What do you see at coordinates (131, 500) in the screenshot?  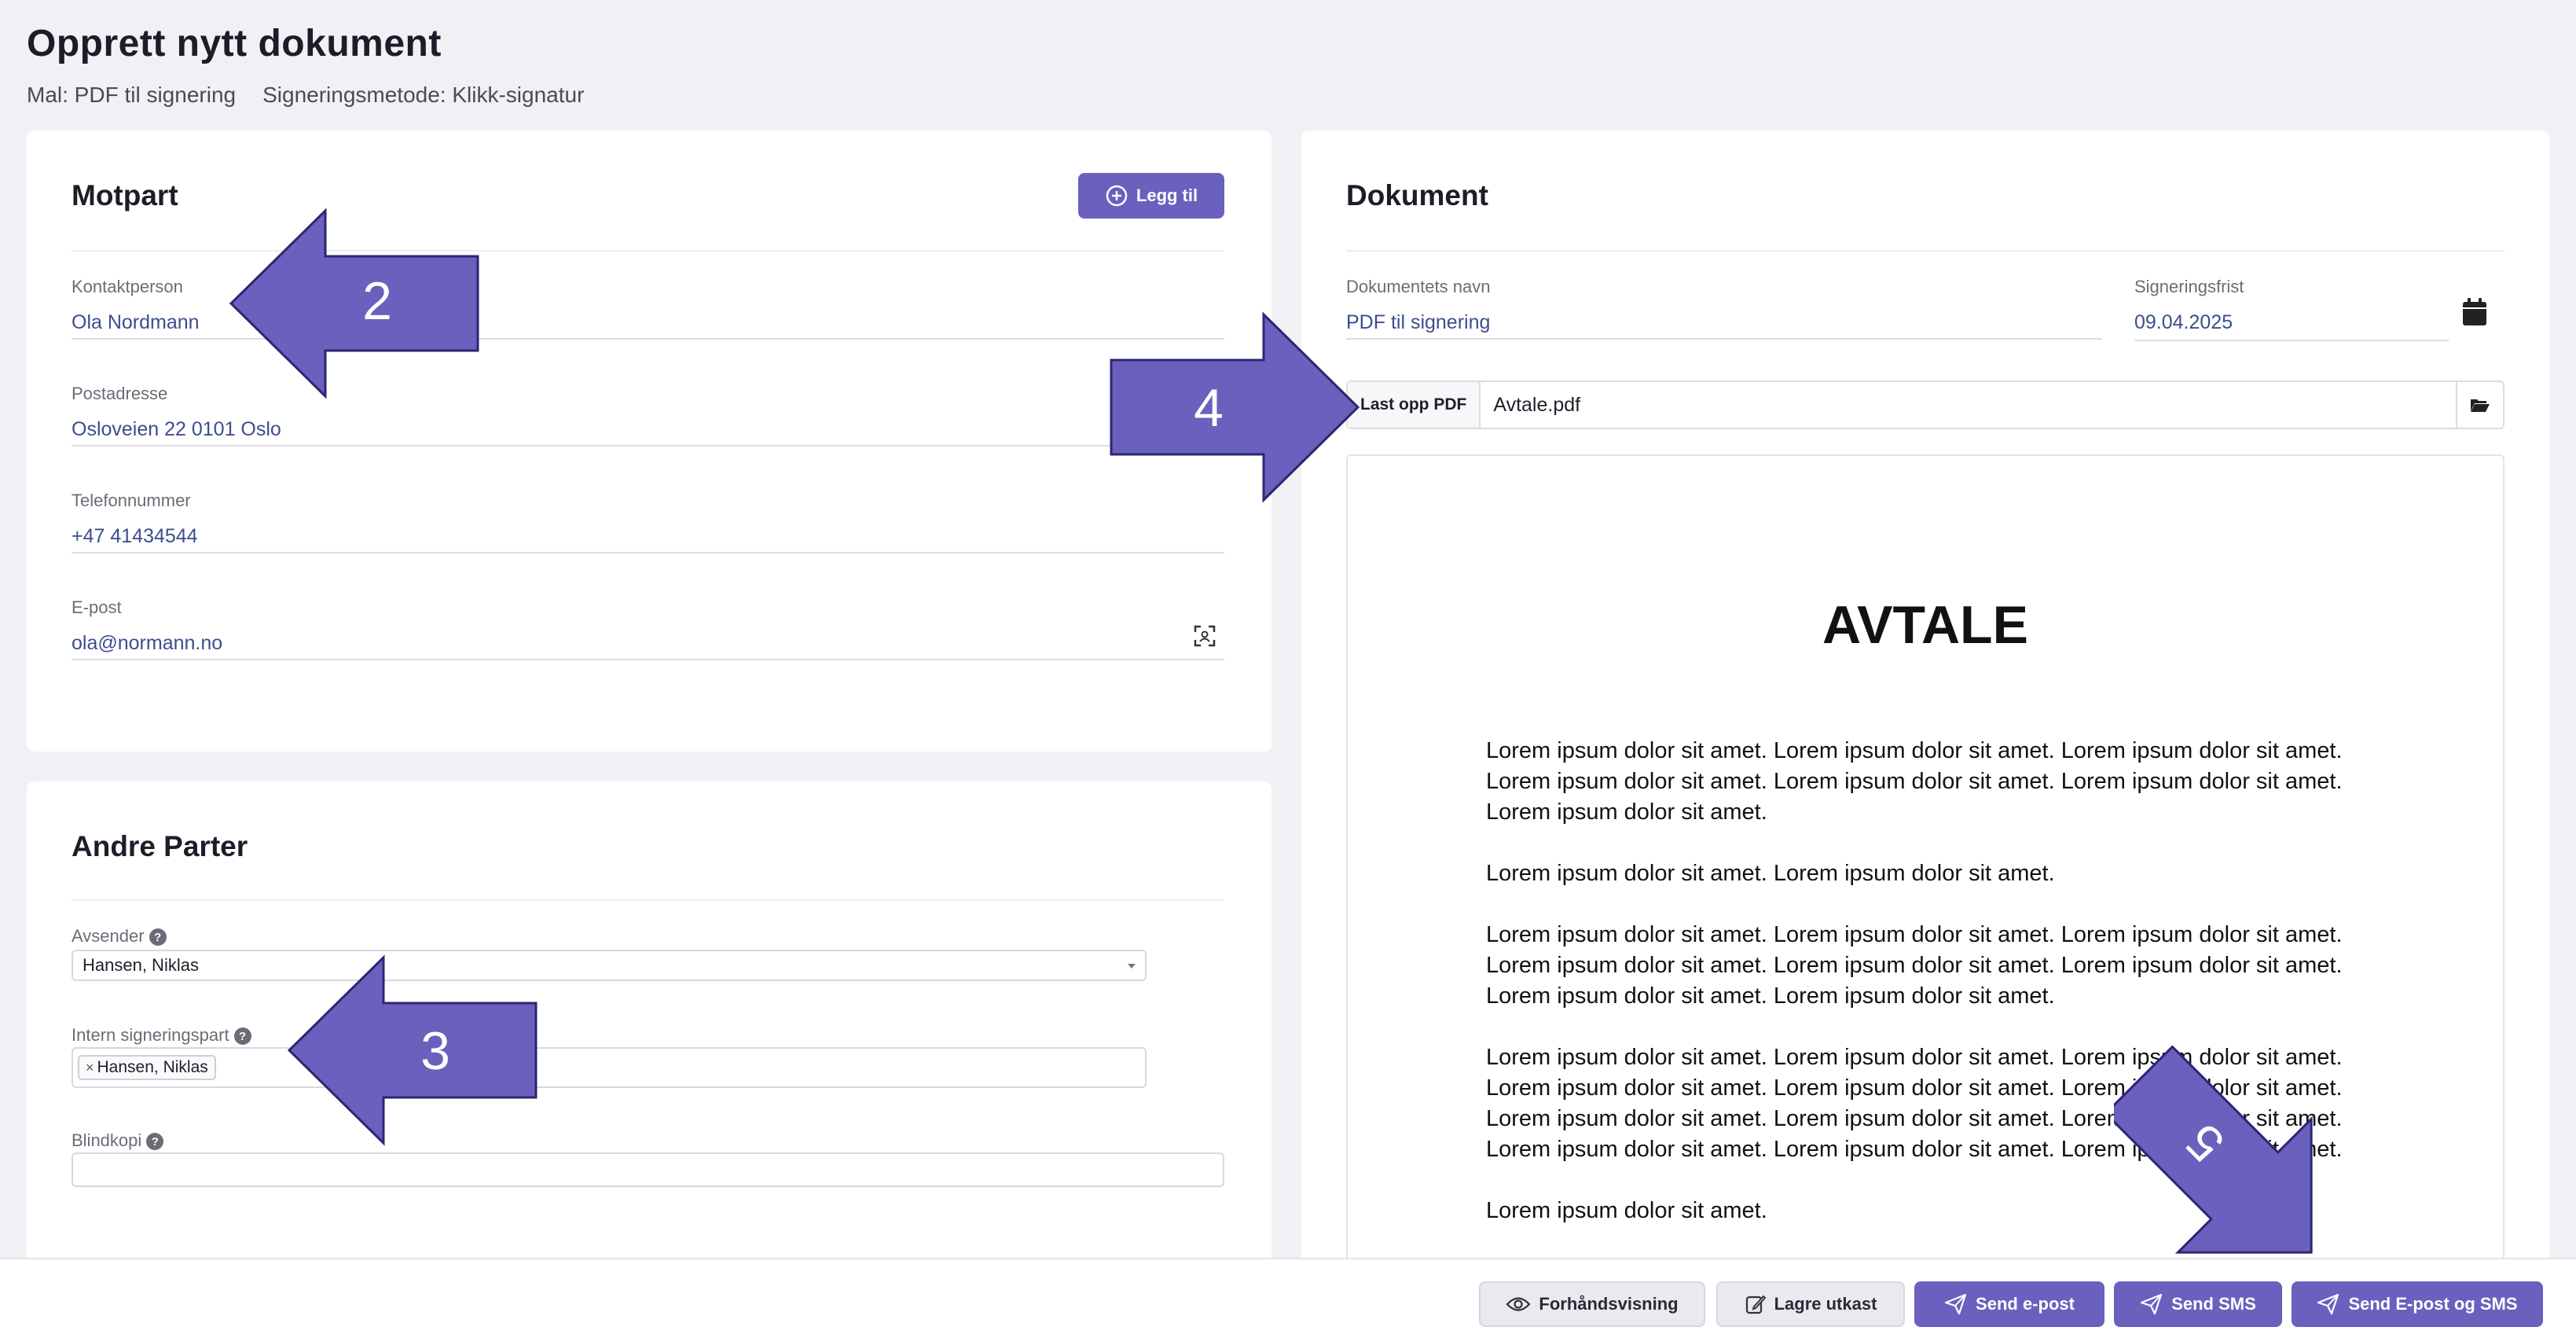 I see `phone-label: Telefonnummer` at bounding box center [131, 500].